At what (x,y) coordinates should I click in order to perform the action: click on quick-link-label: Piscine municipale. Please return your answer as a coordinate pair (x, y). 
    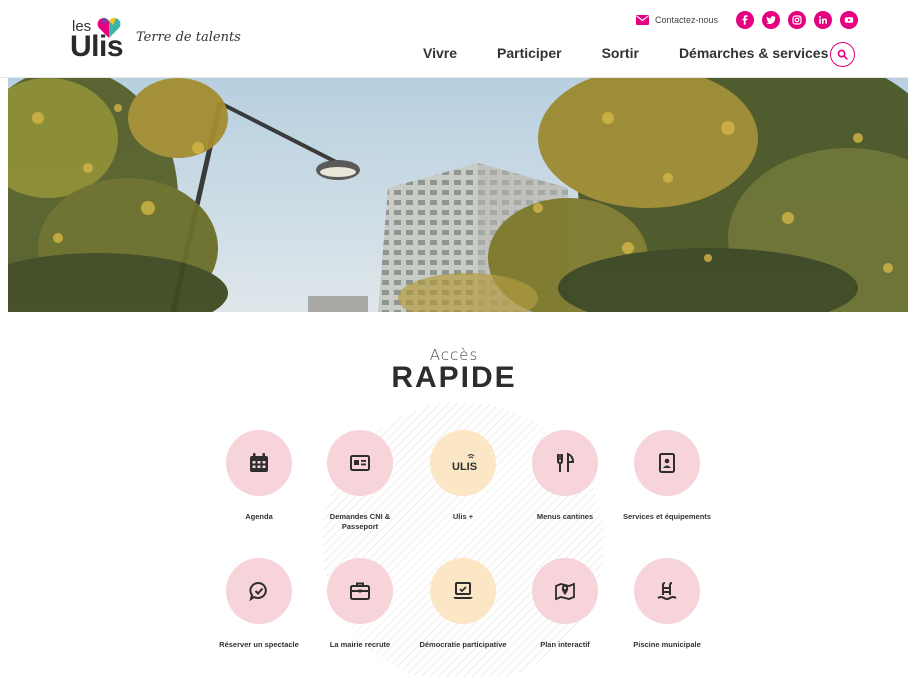
    Looking at the image, I should click on (667, 644).